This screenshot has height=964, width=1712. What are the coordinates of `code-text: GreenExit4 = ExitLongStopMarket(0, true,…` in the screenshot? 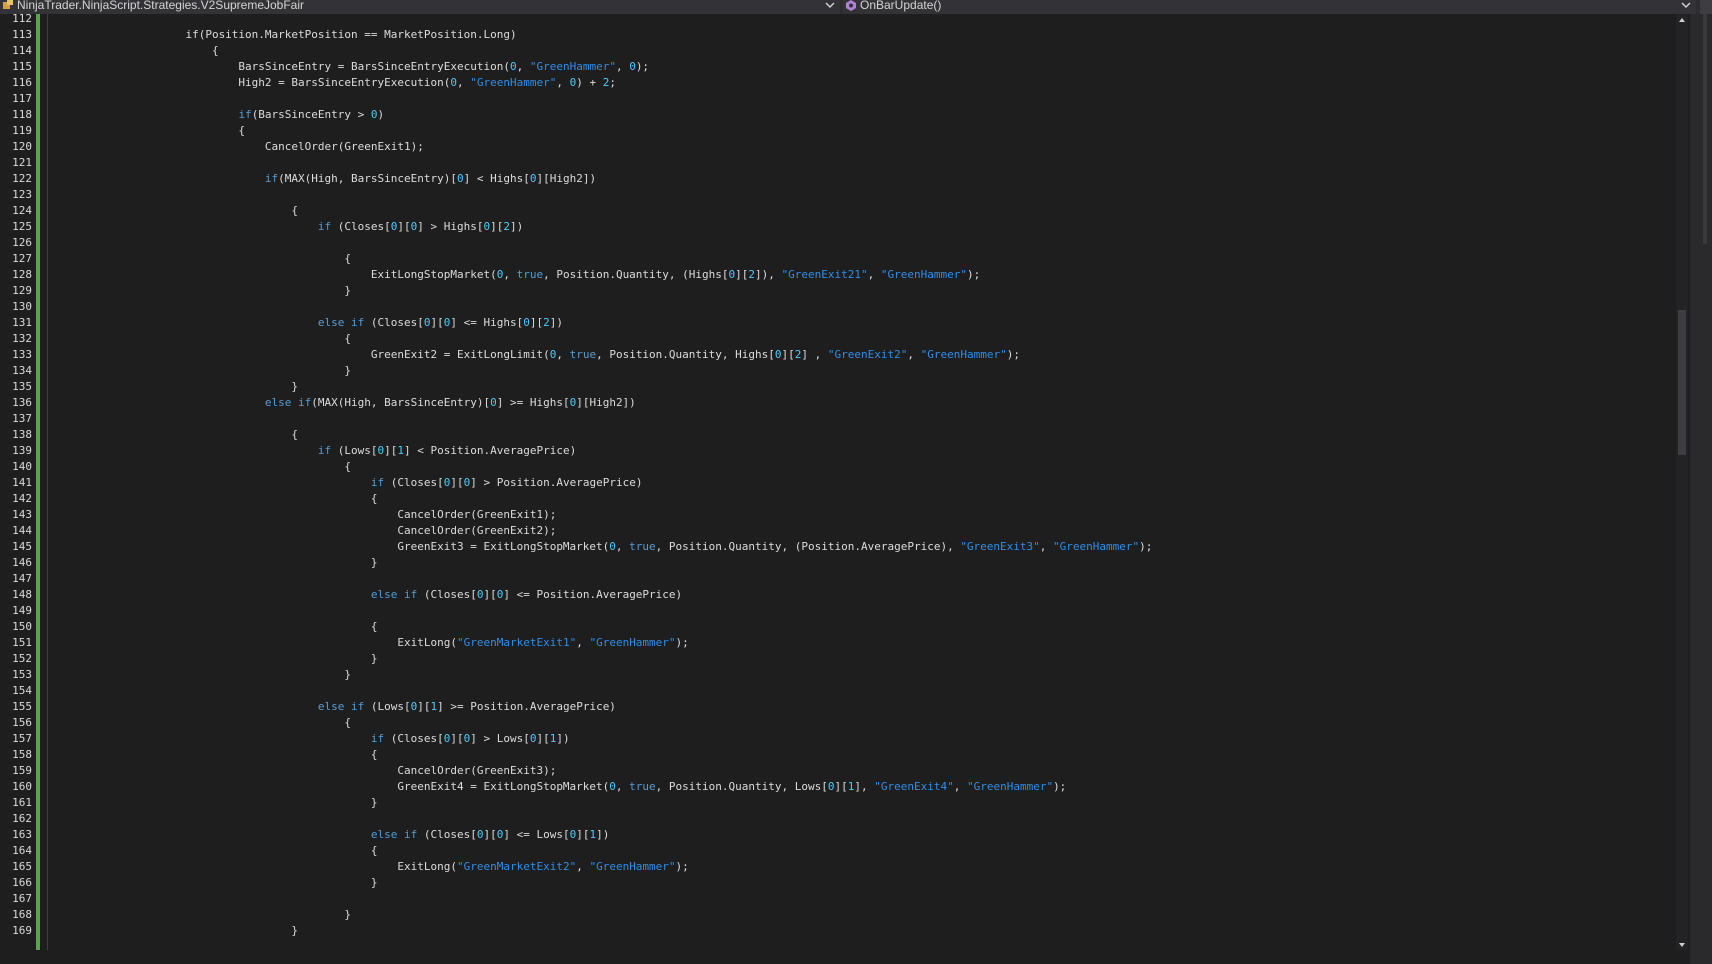 It's located at (559, 787).